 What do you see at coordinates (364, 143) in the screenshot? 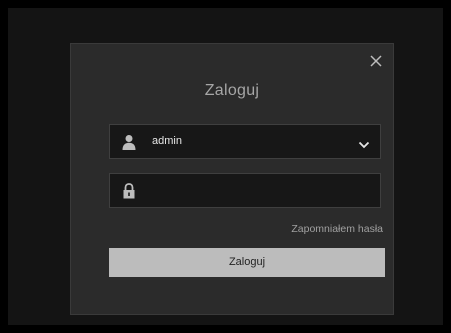
I see `chevron-down-icon` at bounding box center [364, 143].